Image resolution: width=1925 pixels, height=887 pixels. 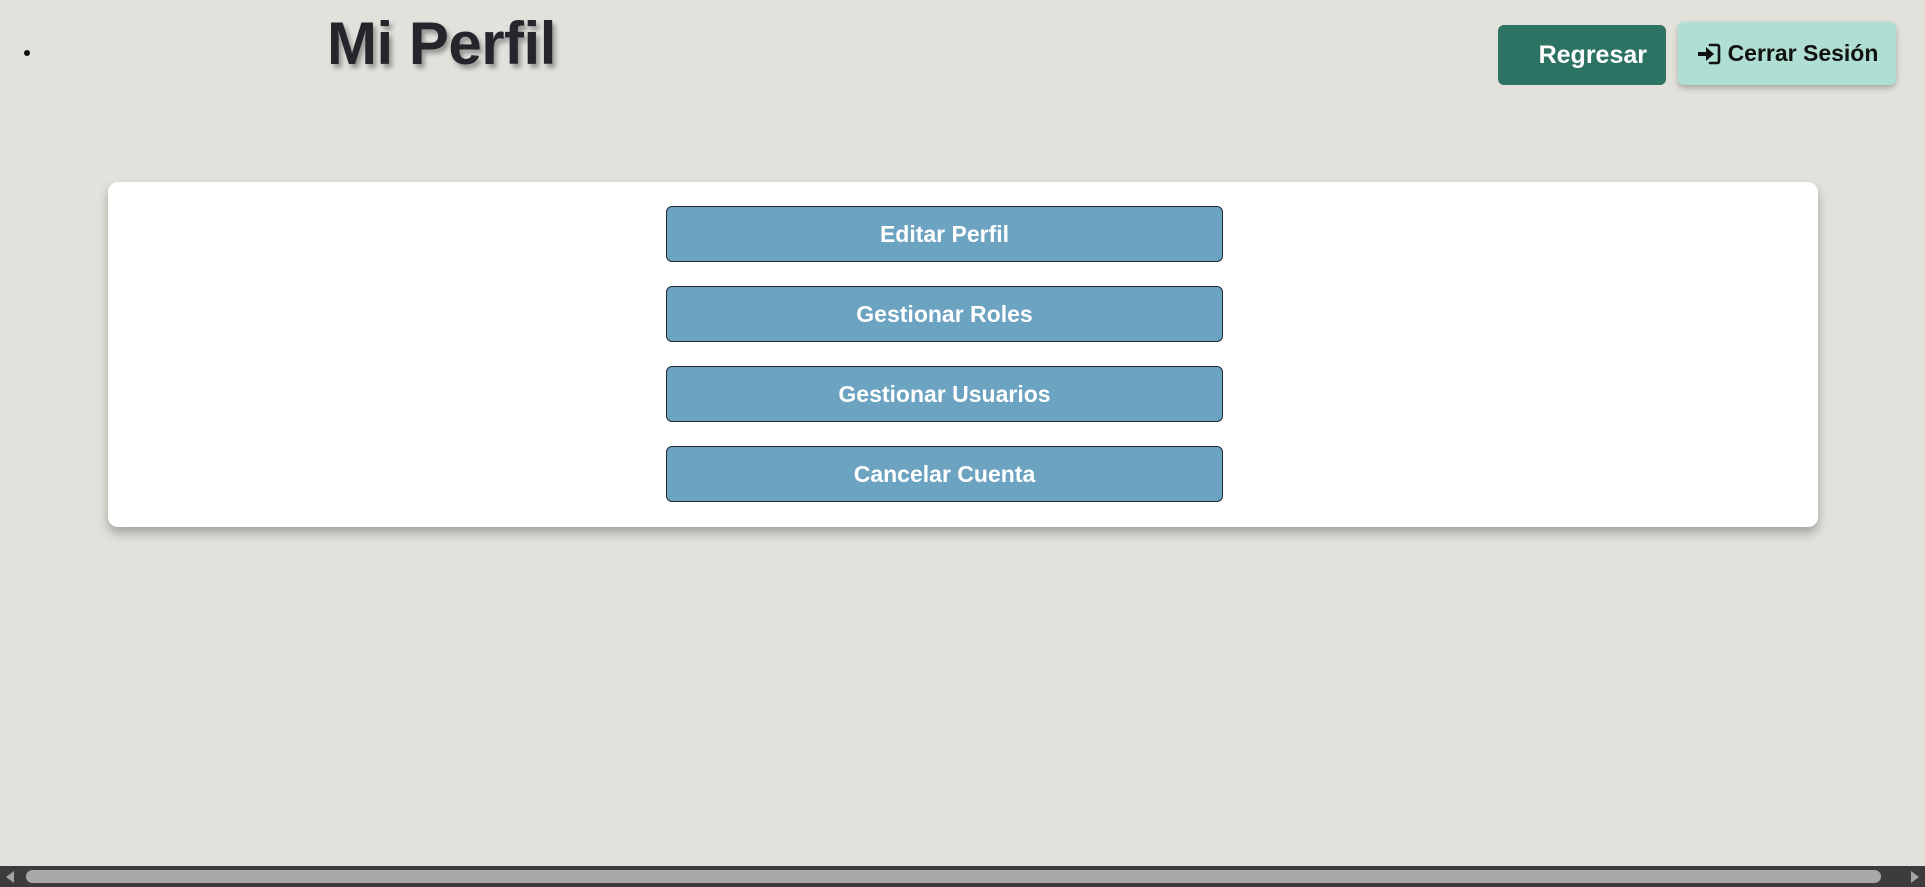 I want to click on scrollbar-thumb, so click(x=953, y=876).